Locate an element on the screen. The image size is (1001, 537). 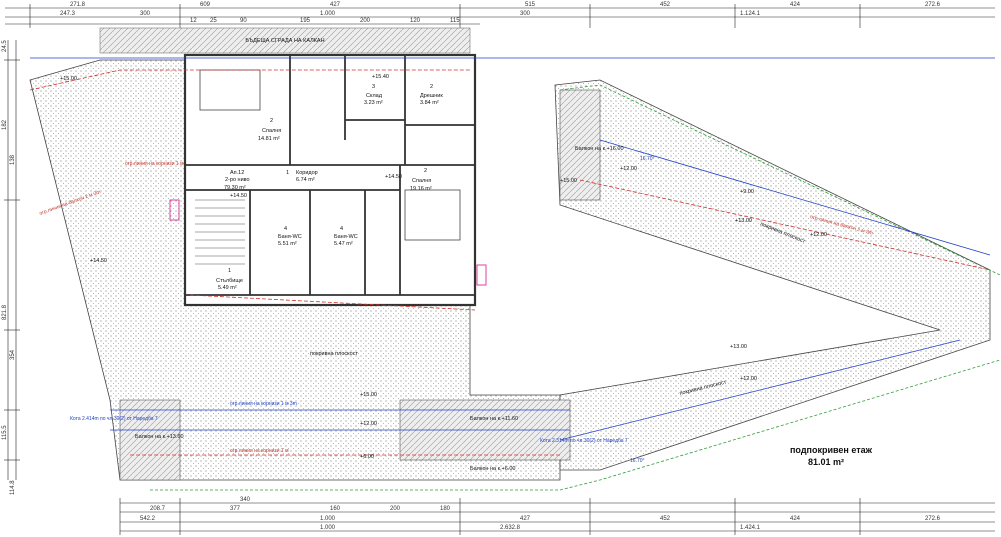
level-marker-5: +12.00 is located at coordinates (628, 169).